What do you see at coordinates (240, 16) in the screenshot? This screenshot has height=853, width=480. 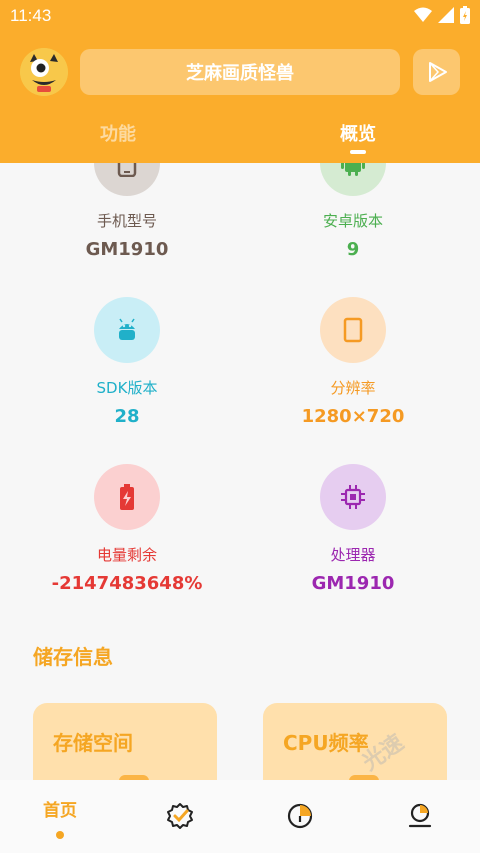 I see `status-bar: 11:43` at bounding box center [240, 16].